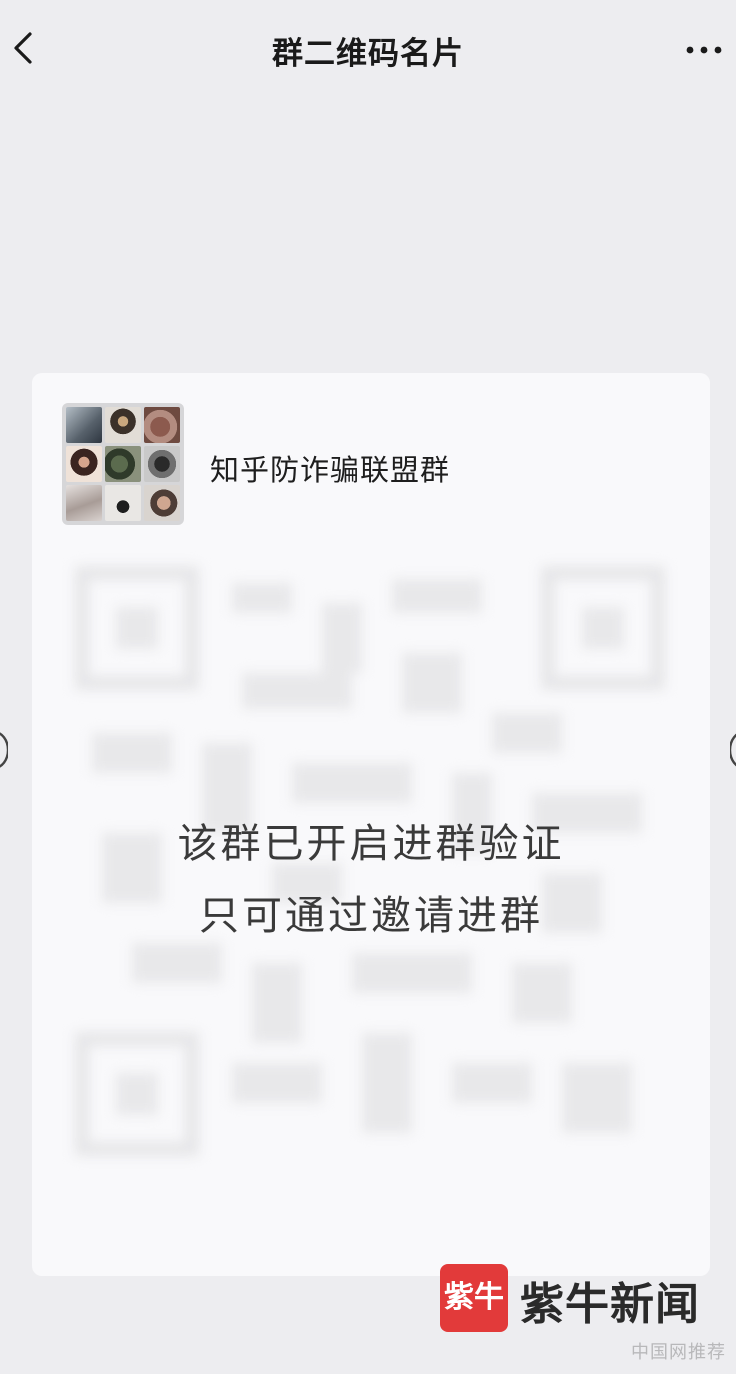  Describe the element at coordinates (678, 1352) in the screenshot. I see `source-watermark: 中国网推荐` at that location.